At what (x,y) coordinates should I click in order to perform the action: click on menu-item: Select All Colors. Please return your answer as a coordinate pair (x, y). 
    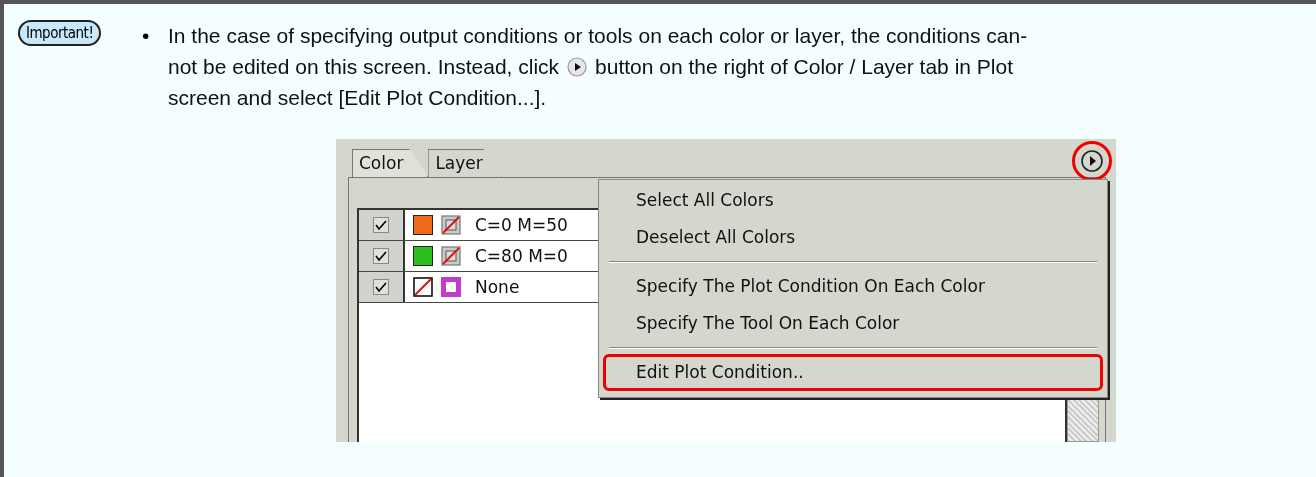
    Looking at the image, I should click on (853, 200).